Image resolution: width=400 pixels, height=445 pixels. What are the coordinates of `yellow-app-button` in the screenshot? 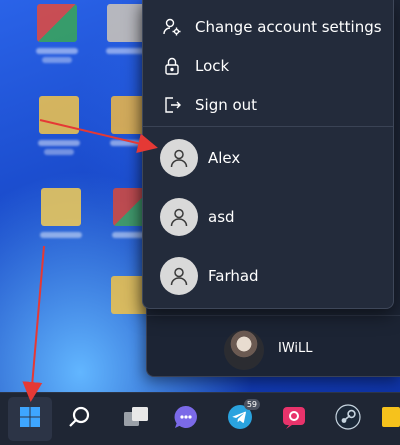 It's located at (389, 419).